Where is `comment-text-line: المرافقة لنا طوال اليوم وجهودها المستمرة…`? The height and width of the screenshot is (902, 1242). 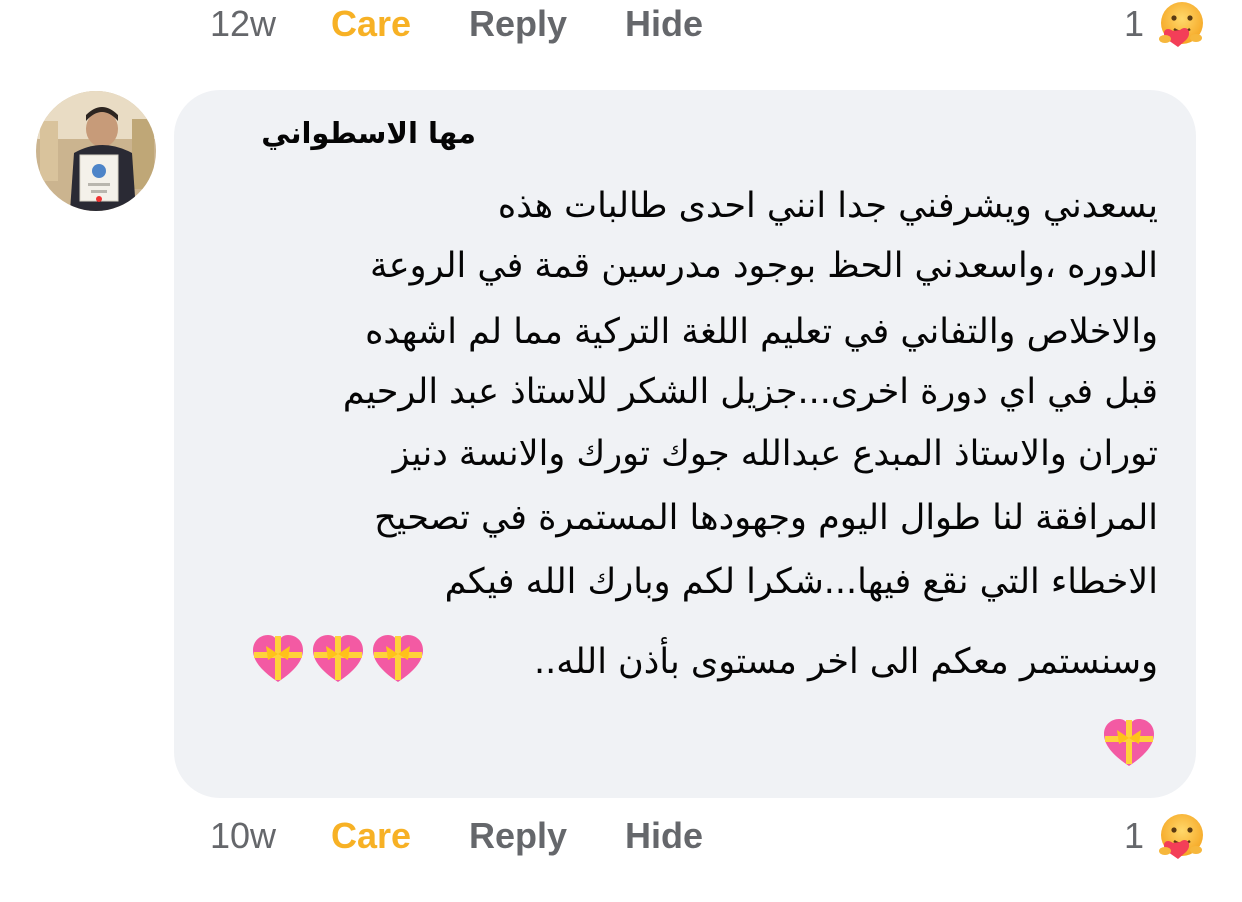 comment-text-line: المرافقة لنا طوال اليوم وجهودها المستمرة… is located at coordinates (766, 518).